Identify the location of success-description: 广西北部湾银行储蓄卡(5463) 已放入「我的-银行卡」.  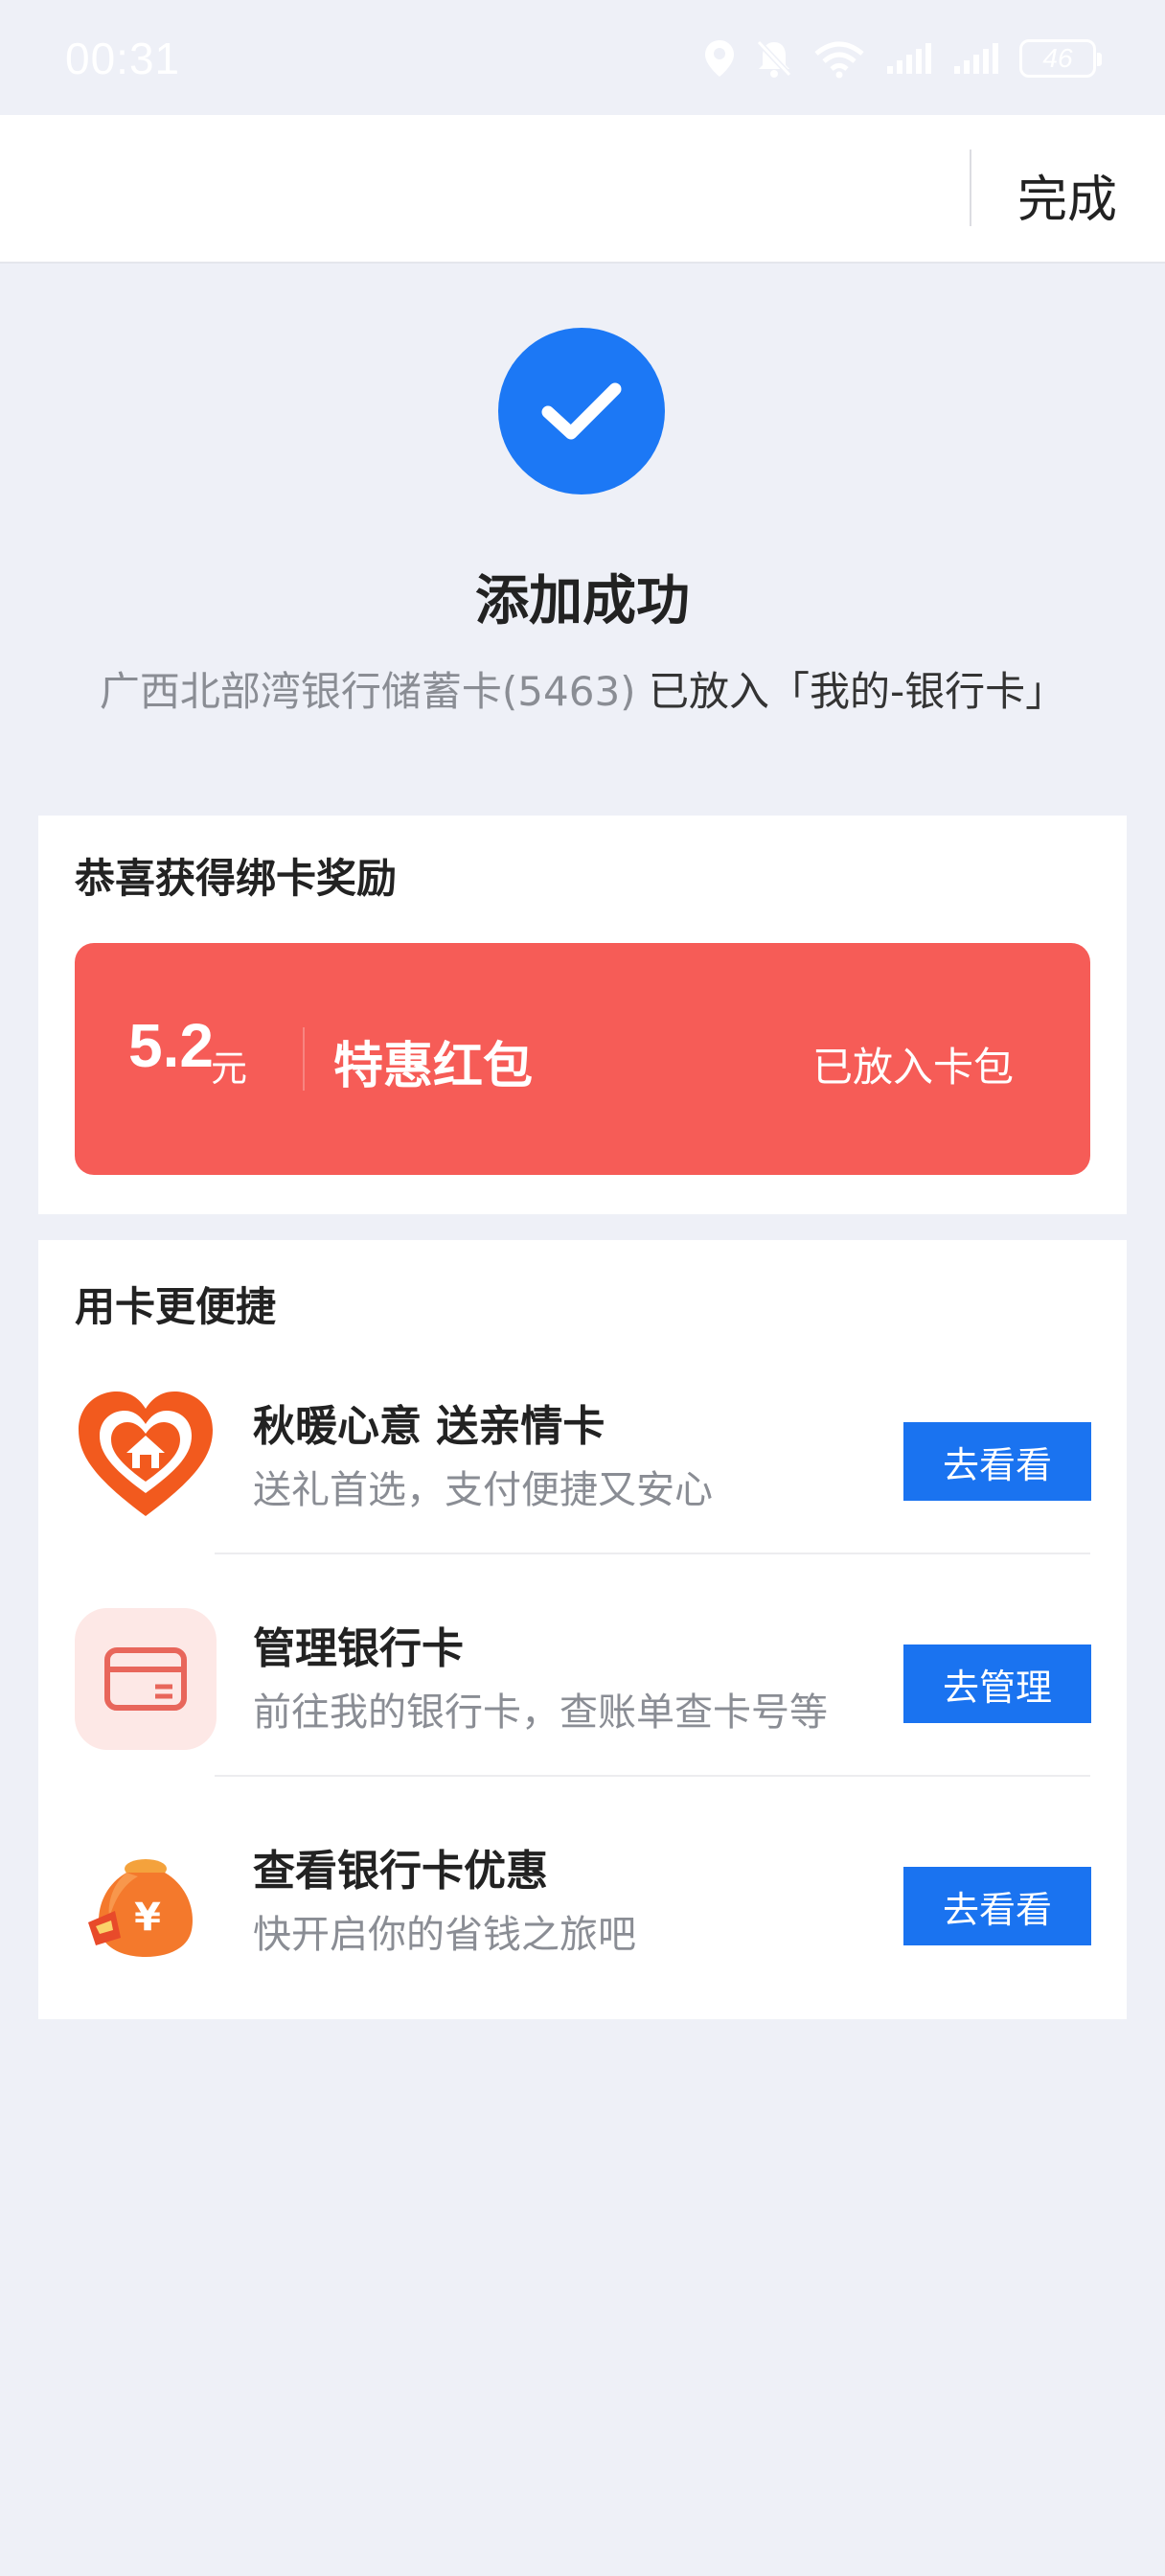
(582, 688).